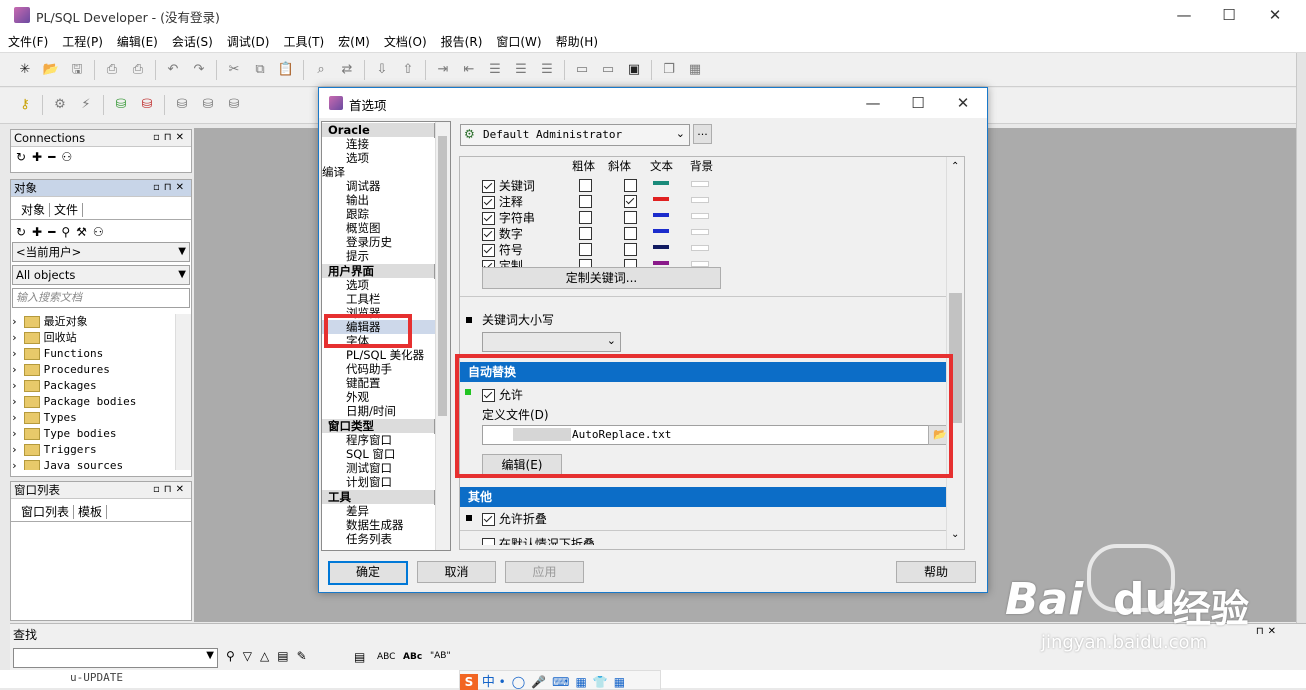 This screenshot has height=690, width=1306. Describe the element at coordinates (173, 70) in the screenshot. I see `undo-icon: ↶` at that location.